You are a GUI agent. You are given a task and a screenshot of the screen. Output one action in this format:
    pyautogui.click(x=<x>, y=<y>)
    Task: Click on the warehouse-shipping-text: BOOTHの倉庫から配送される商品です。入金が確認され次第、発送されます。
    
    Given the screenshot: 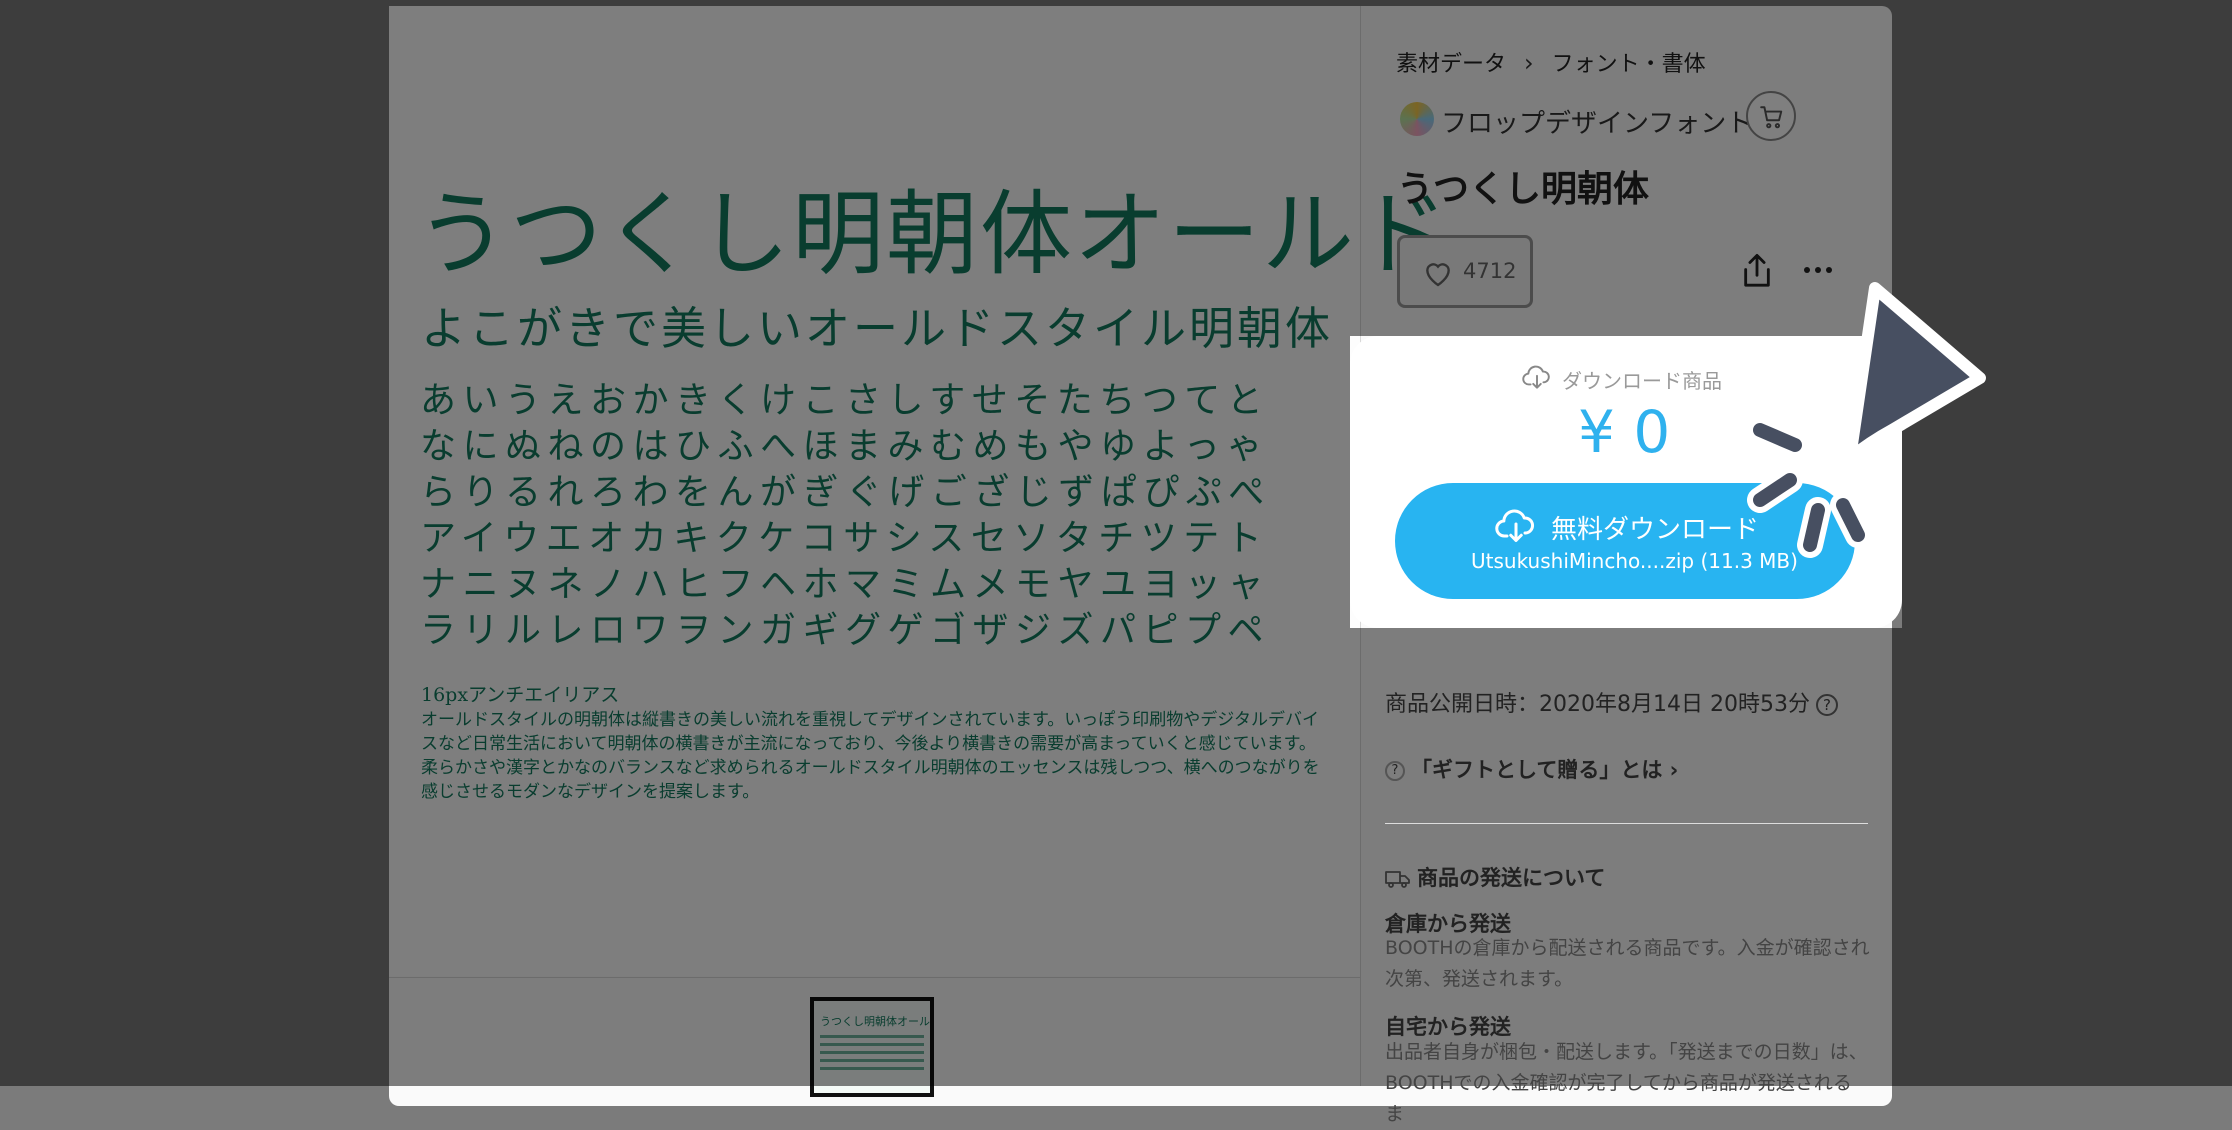 What is the action you would take?
    pyautogui.click(x=1627, y=963)
    